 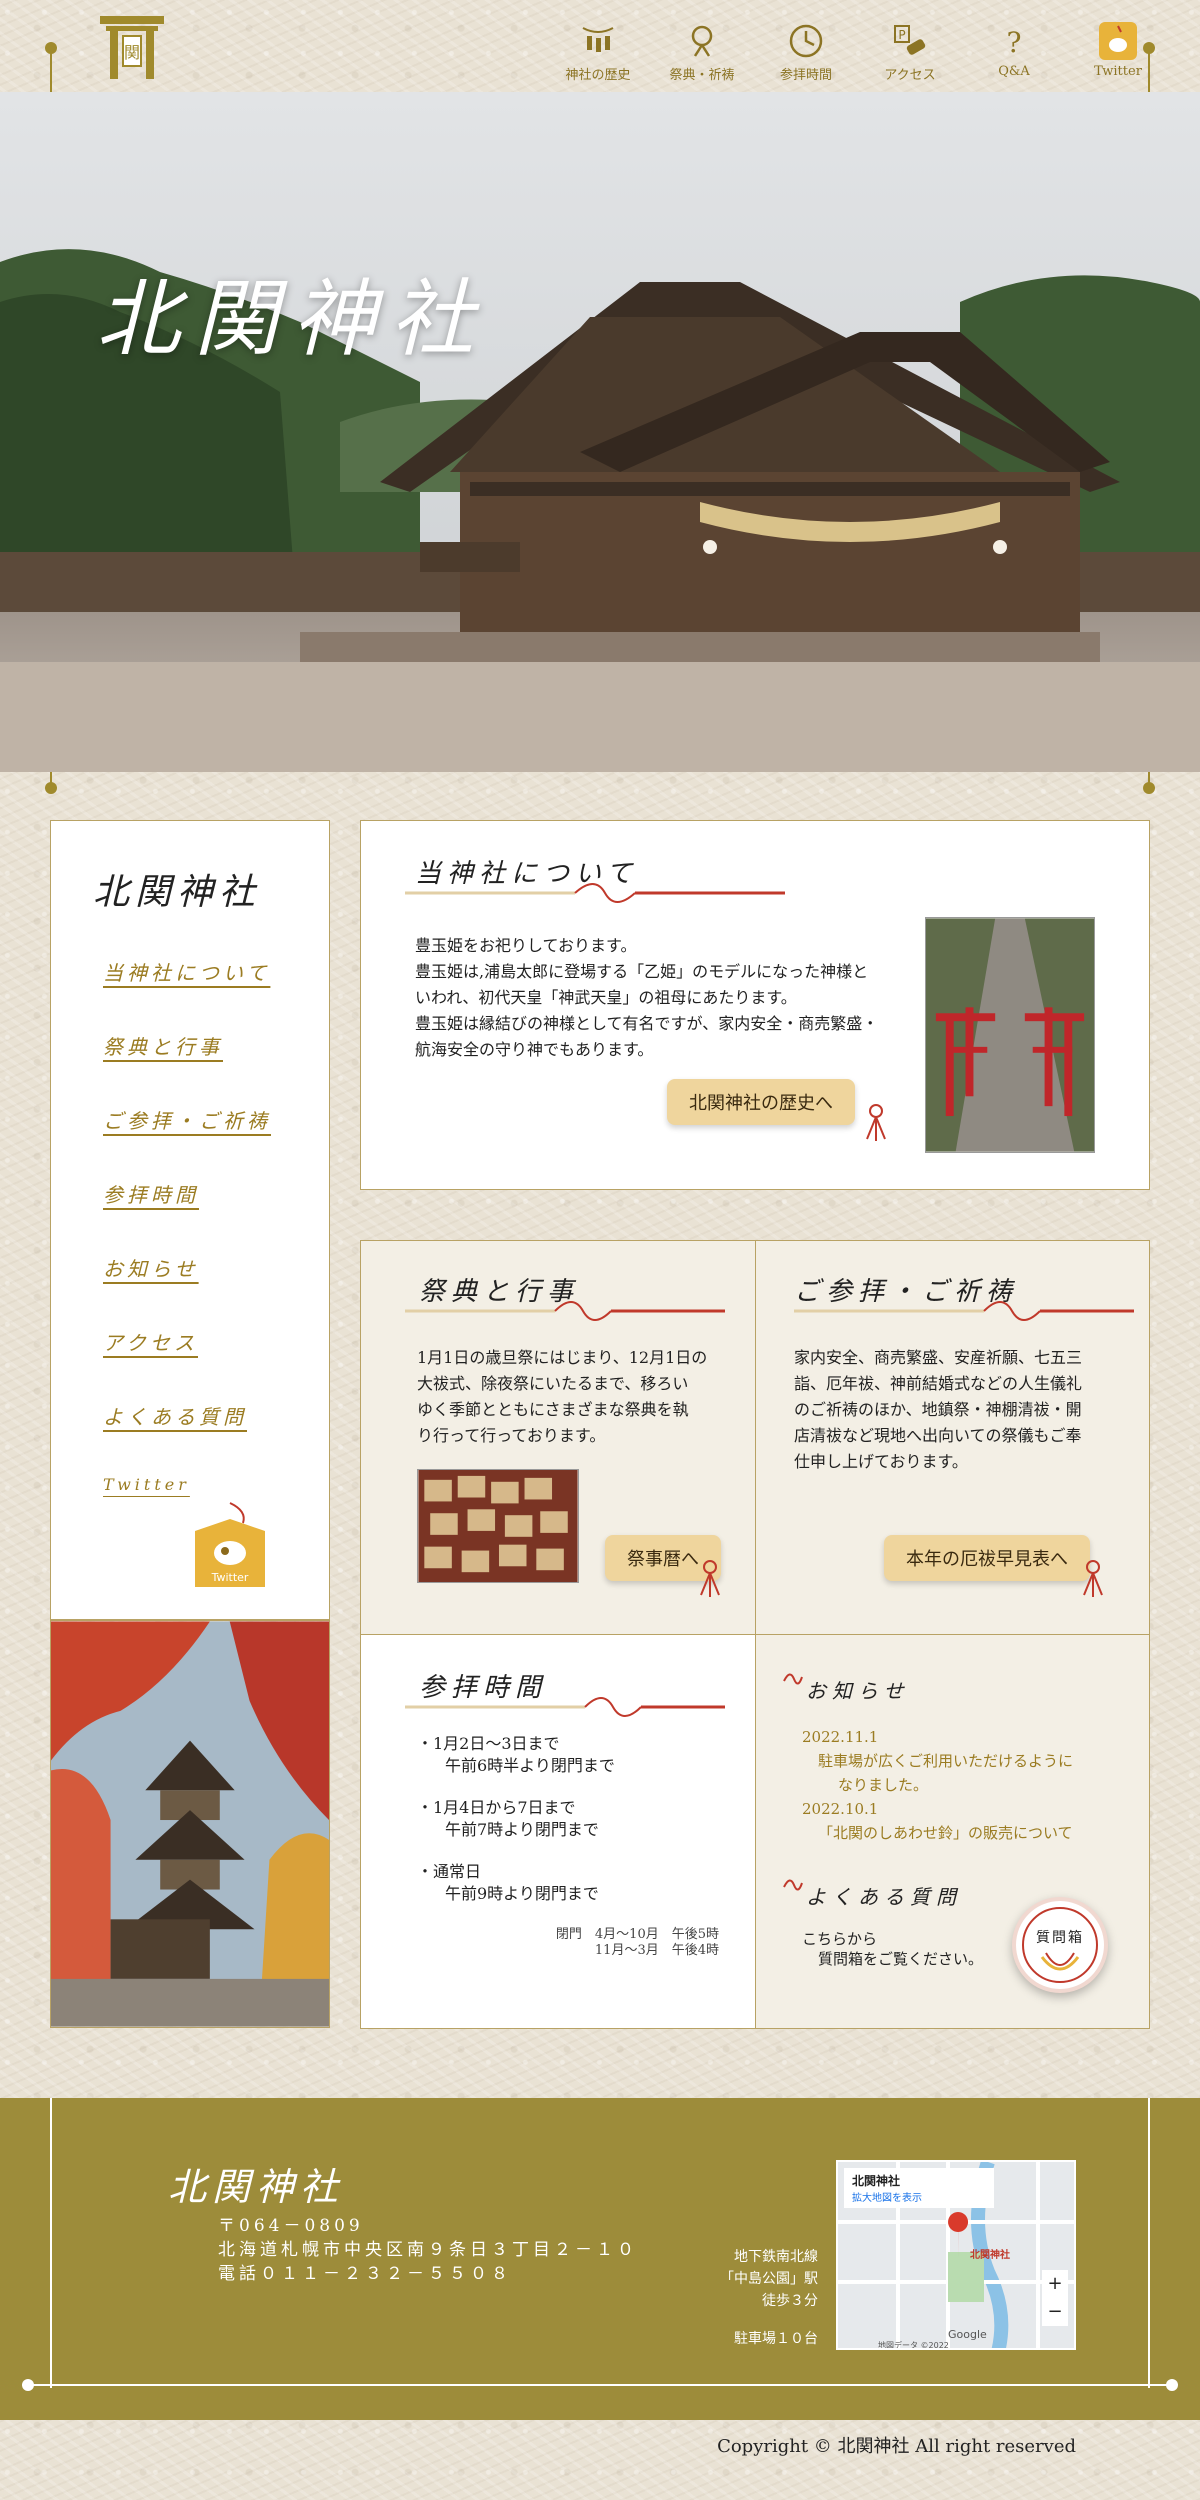 What do you see at coordinates (990, 2255) in the screenshot?
I see `map-pin-label: 北関神社` at bounding box center [990, 2255].